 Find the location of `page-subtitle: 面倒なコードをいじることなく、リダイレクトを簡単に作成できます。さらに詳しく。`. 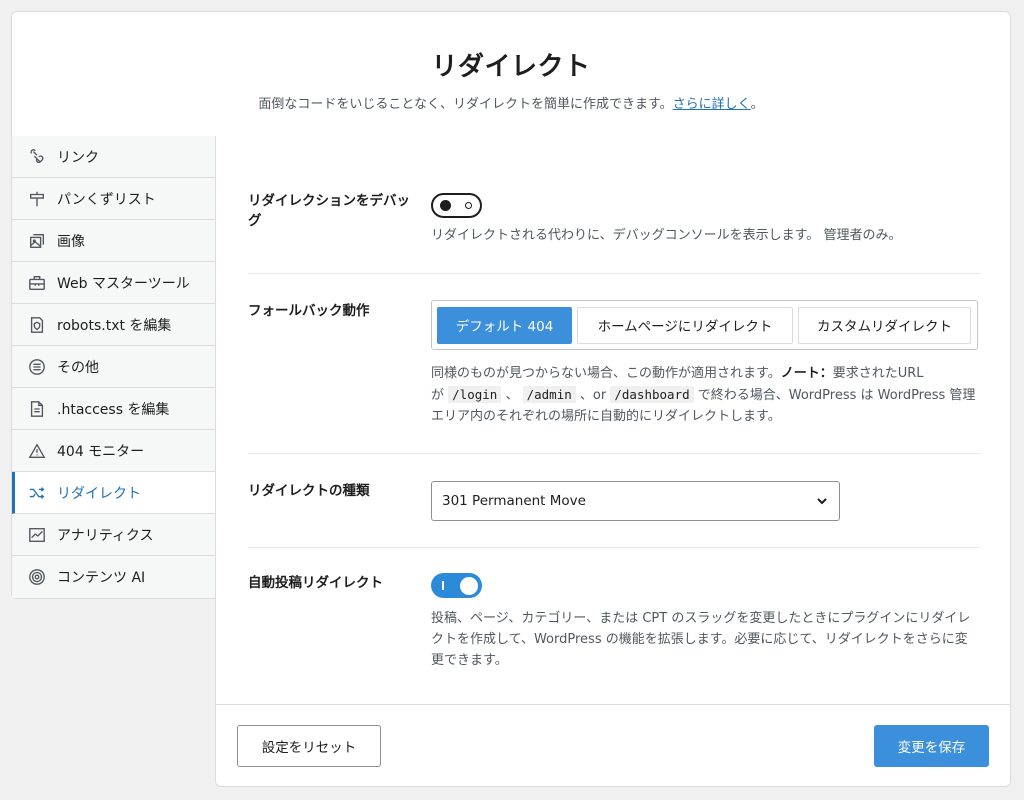

page-subtitle: 面倒なコードをいじることなく、リダイレクトを簡単に作成できます。さらに詳しく。 is located at coordinates (511, 102).